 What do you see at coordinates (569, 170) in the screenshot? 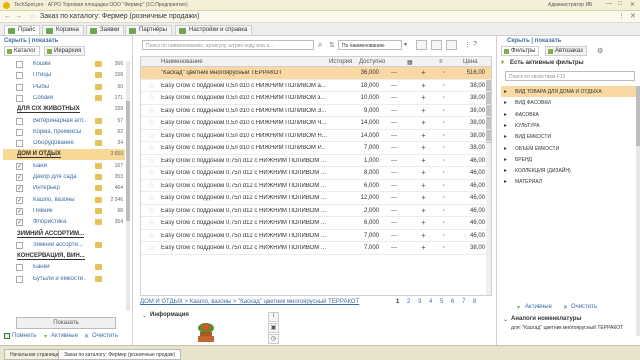
I see `filter-property: ▸ КОЛЛЕКЦИЯ (ДИЗАЙН)` at bounding box center [569, 170].